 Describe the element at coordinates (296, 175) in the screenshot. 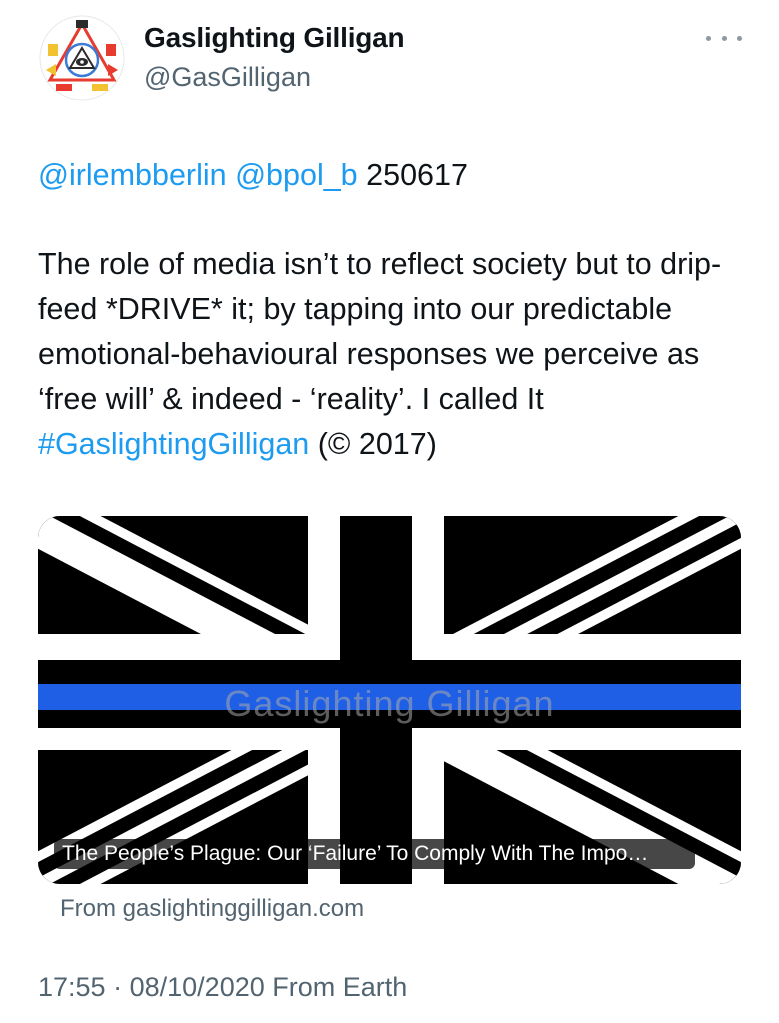

I see `mention-link: @bpol_b` at that location.